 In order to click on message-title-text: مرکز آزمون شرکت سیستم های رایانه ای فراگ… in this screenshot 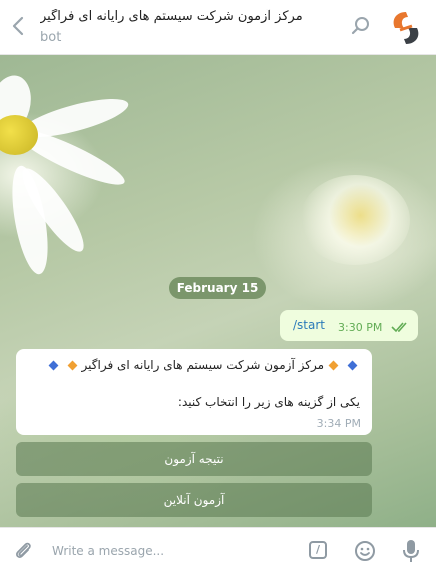, I will do `click(202, 365)`.